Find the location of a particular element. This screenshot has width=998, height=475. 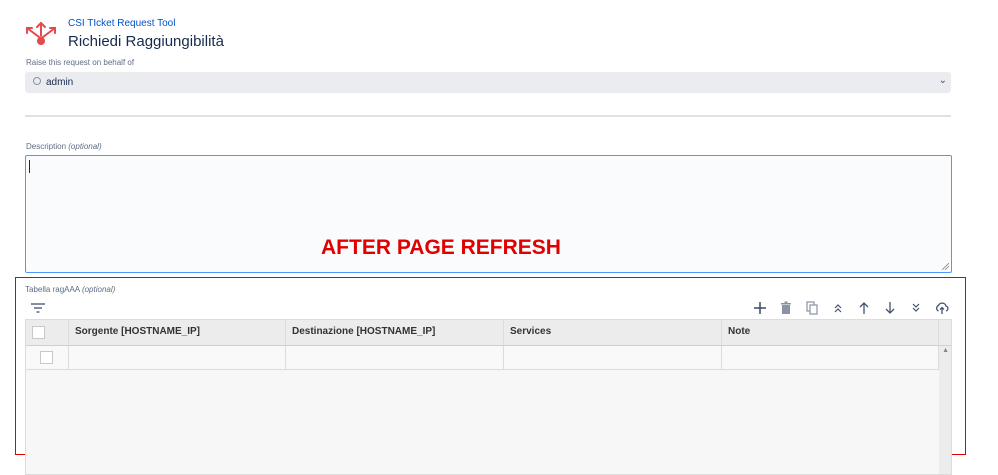

behalf-select: admin ⌄ is located at coordinates (488, 82).